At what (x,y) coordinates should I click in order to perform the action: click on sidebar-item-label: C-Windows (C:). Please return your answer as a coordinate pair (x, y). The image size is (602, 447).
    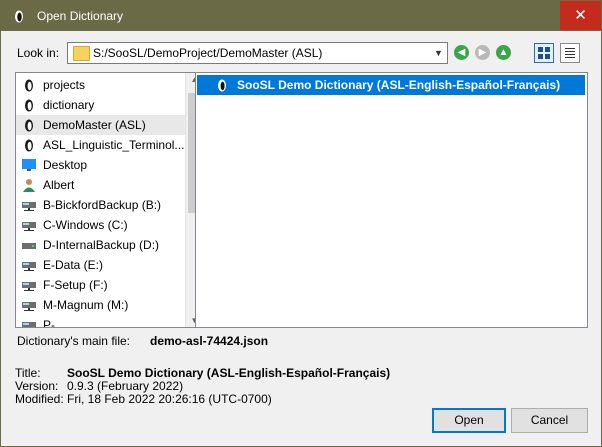
    Looking at the image, I should click on (85, 225).